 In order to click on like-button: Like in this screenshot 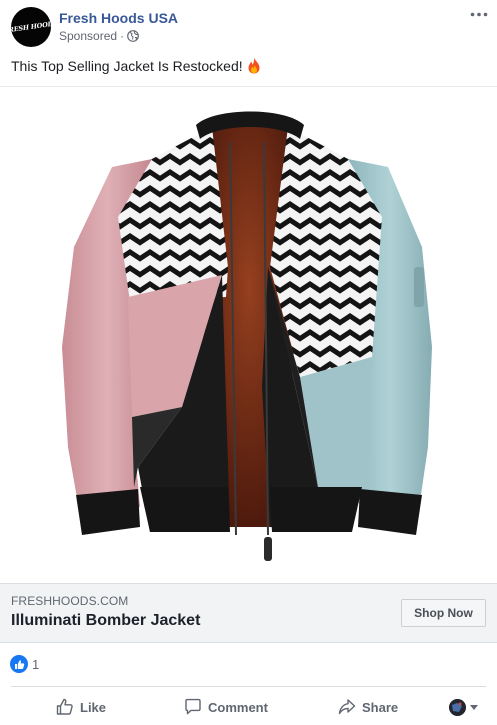, I will do `click(81, 707)`.